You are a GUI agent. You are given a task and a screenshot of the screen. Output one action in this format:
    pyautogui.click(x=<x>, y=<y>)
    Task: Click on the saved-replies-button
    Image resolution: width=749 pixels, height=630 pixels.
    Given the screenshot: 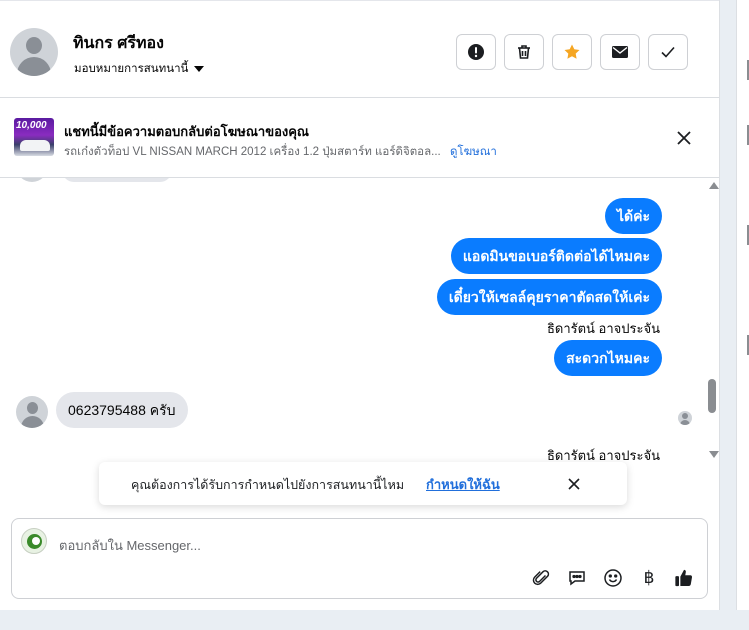 What is the action you would take?
    pyautogui.click(x=577, y=578)
    